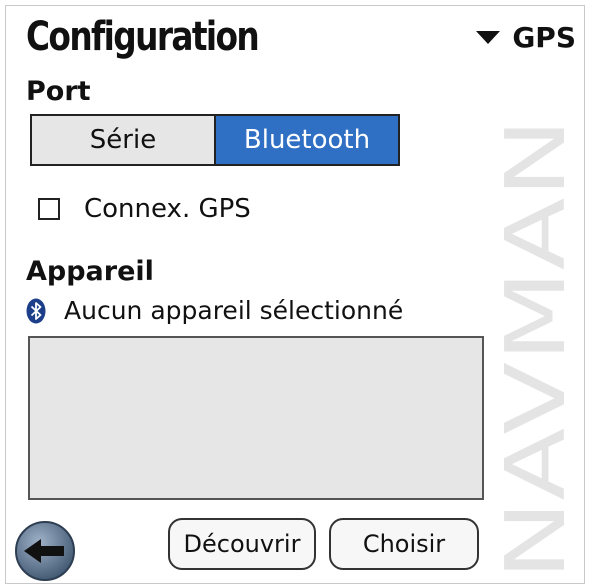 Image resolution: width=590 pixels, height=587 pixels. What do you see at coordinates (404, 544) in the screenshot?
I see `choose-button: Choisir` at bounding box center [404, 544].